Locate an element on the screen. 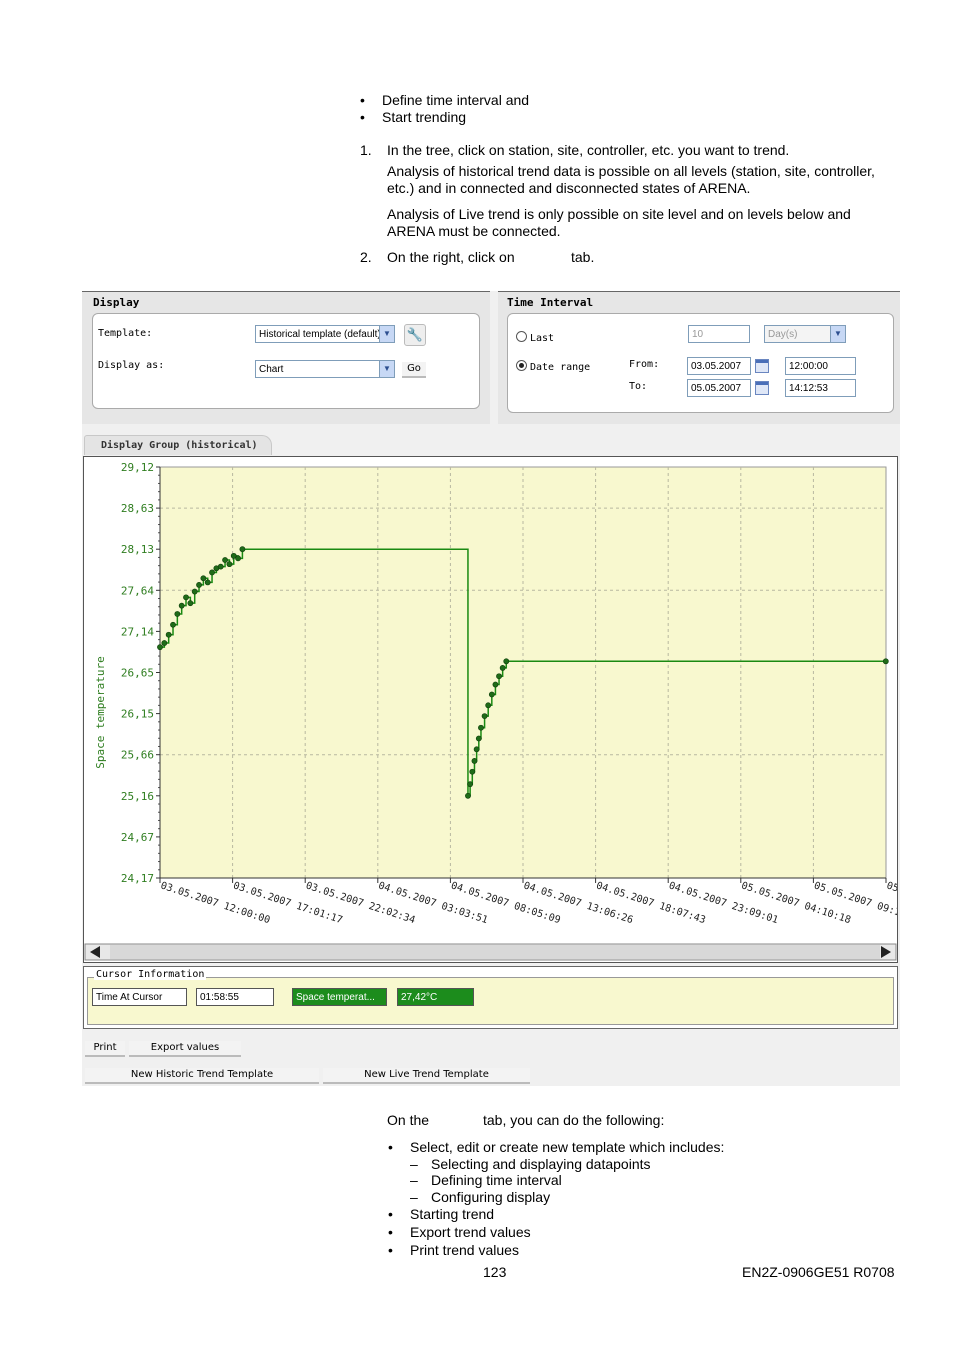 This screenshot has width=954, height=1350. y-tick-label: 24,17 is located at coordinates (137, 878).